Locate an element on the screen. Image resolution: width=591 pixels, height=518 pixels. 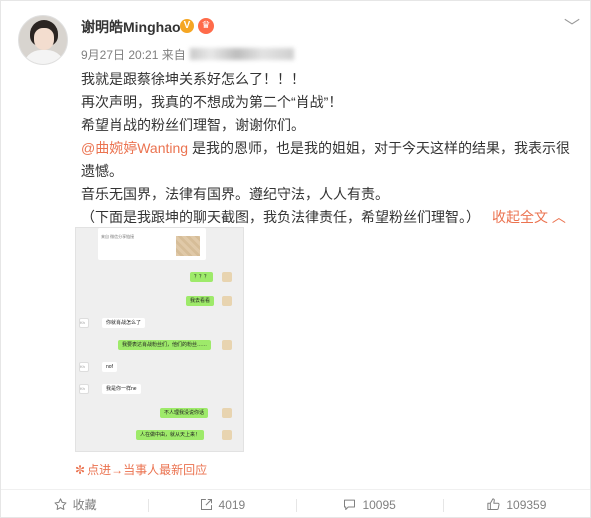
like-button: 109359 is located at coordinates (516, 504).